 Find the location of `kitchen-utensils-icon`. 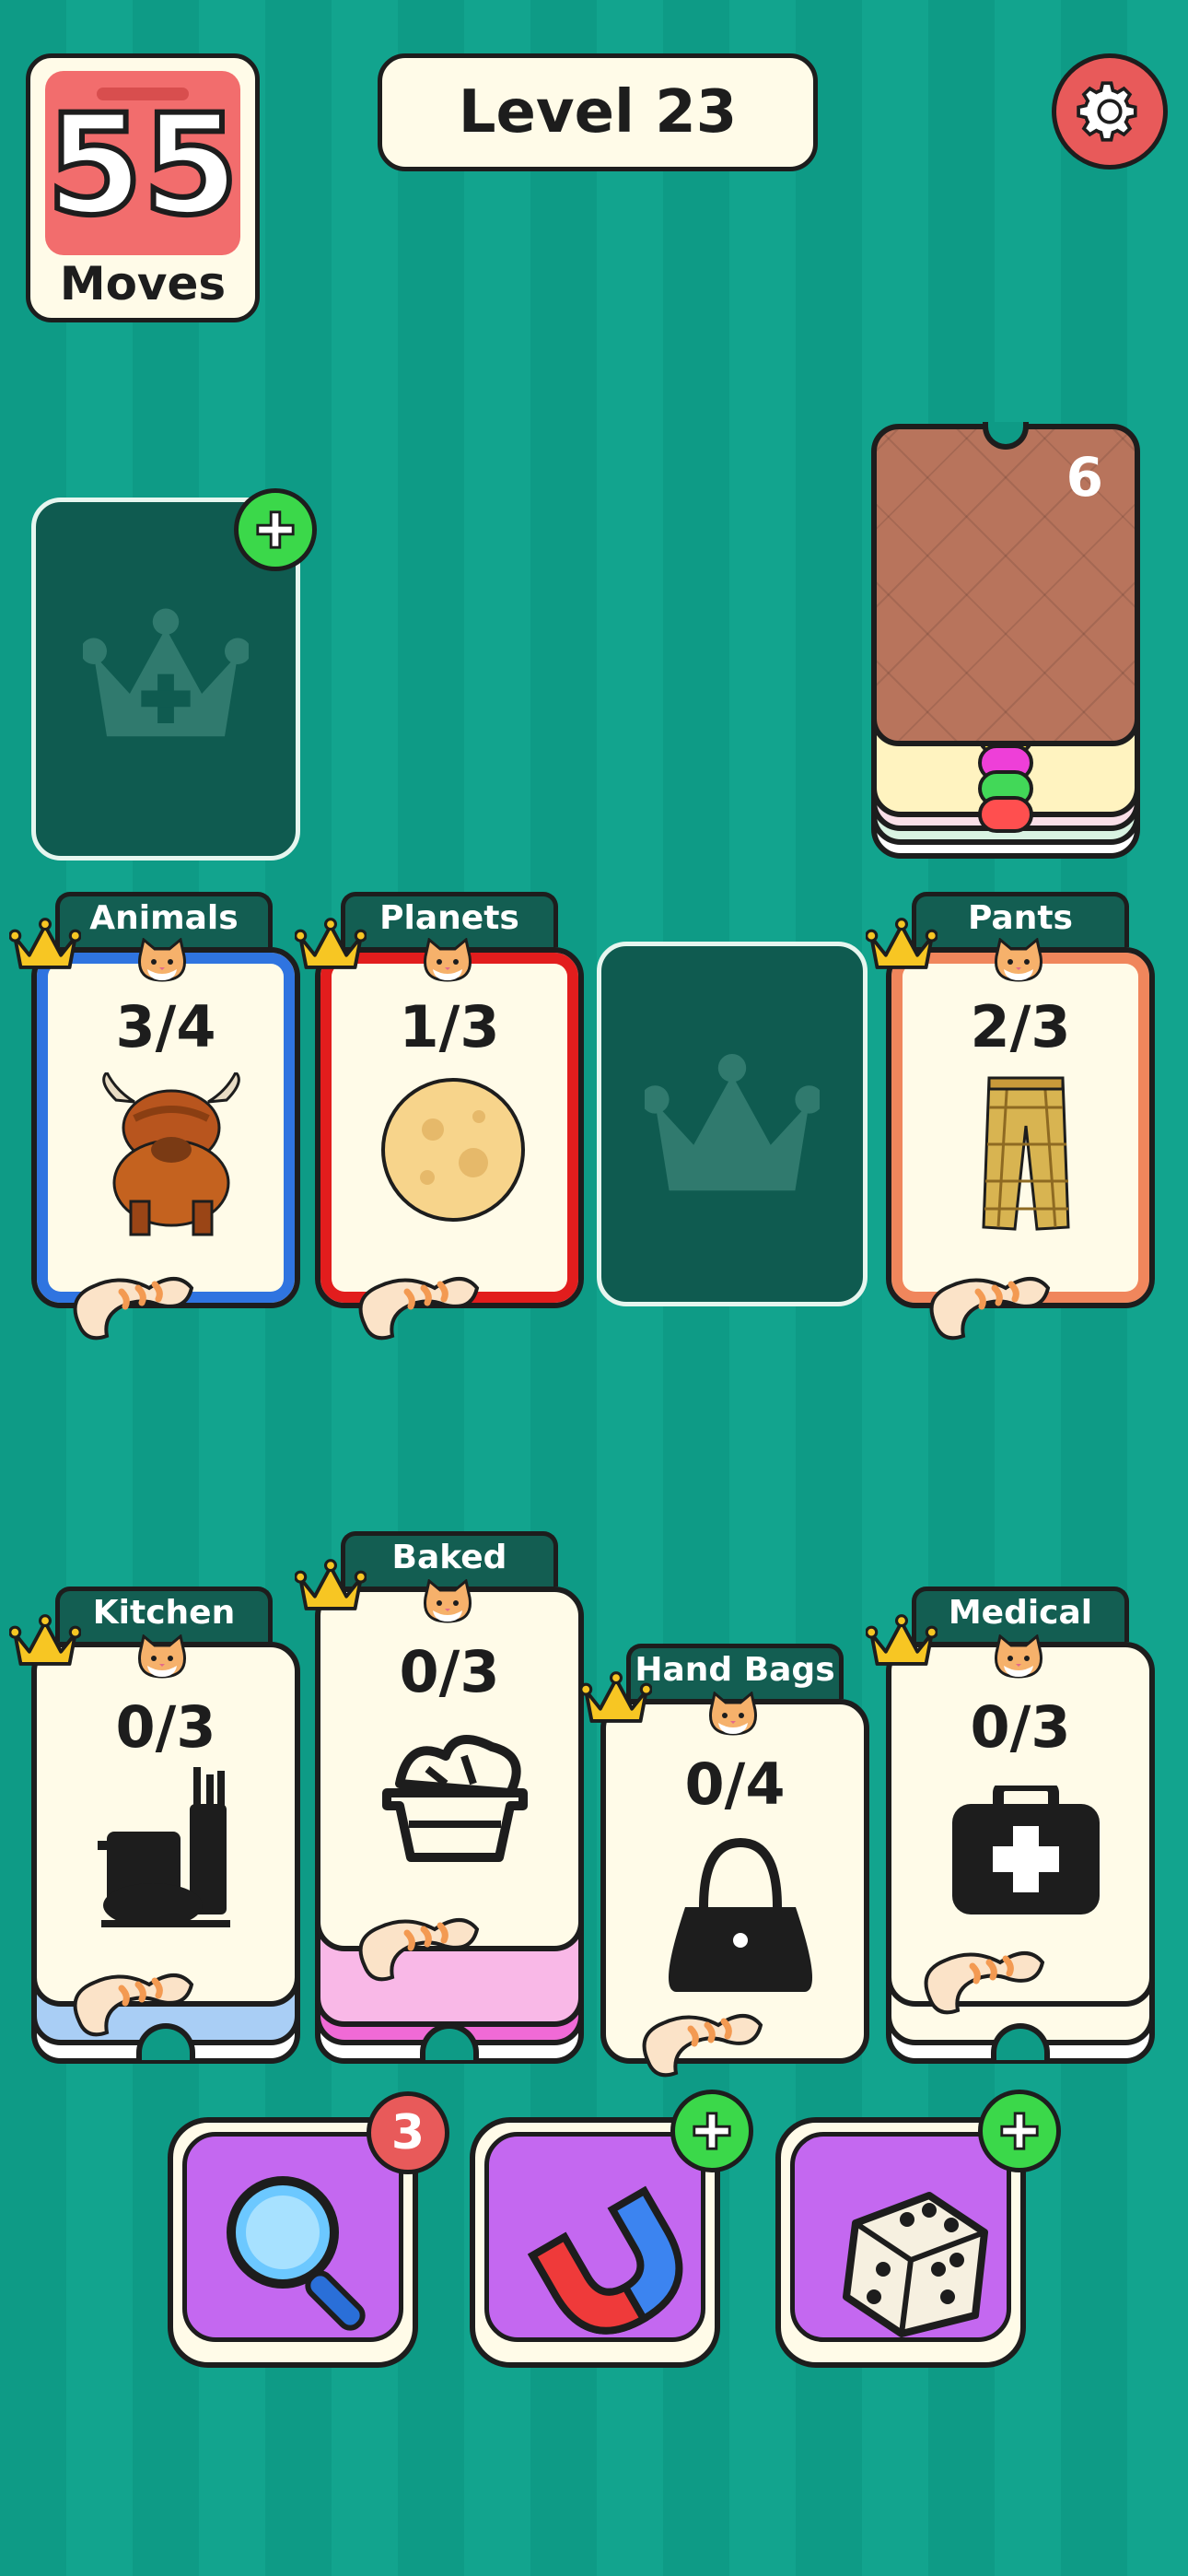

kitchen-utensils-icon is located at coordinates (164, 1847).